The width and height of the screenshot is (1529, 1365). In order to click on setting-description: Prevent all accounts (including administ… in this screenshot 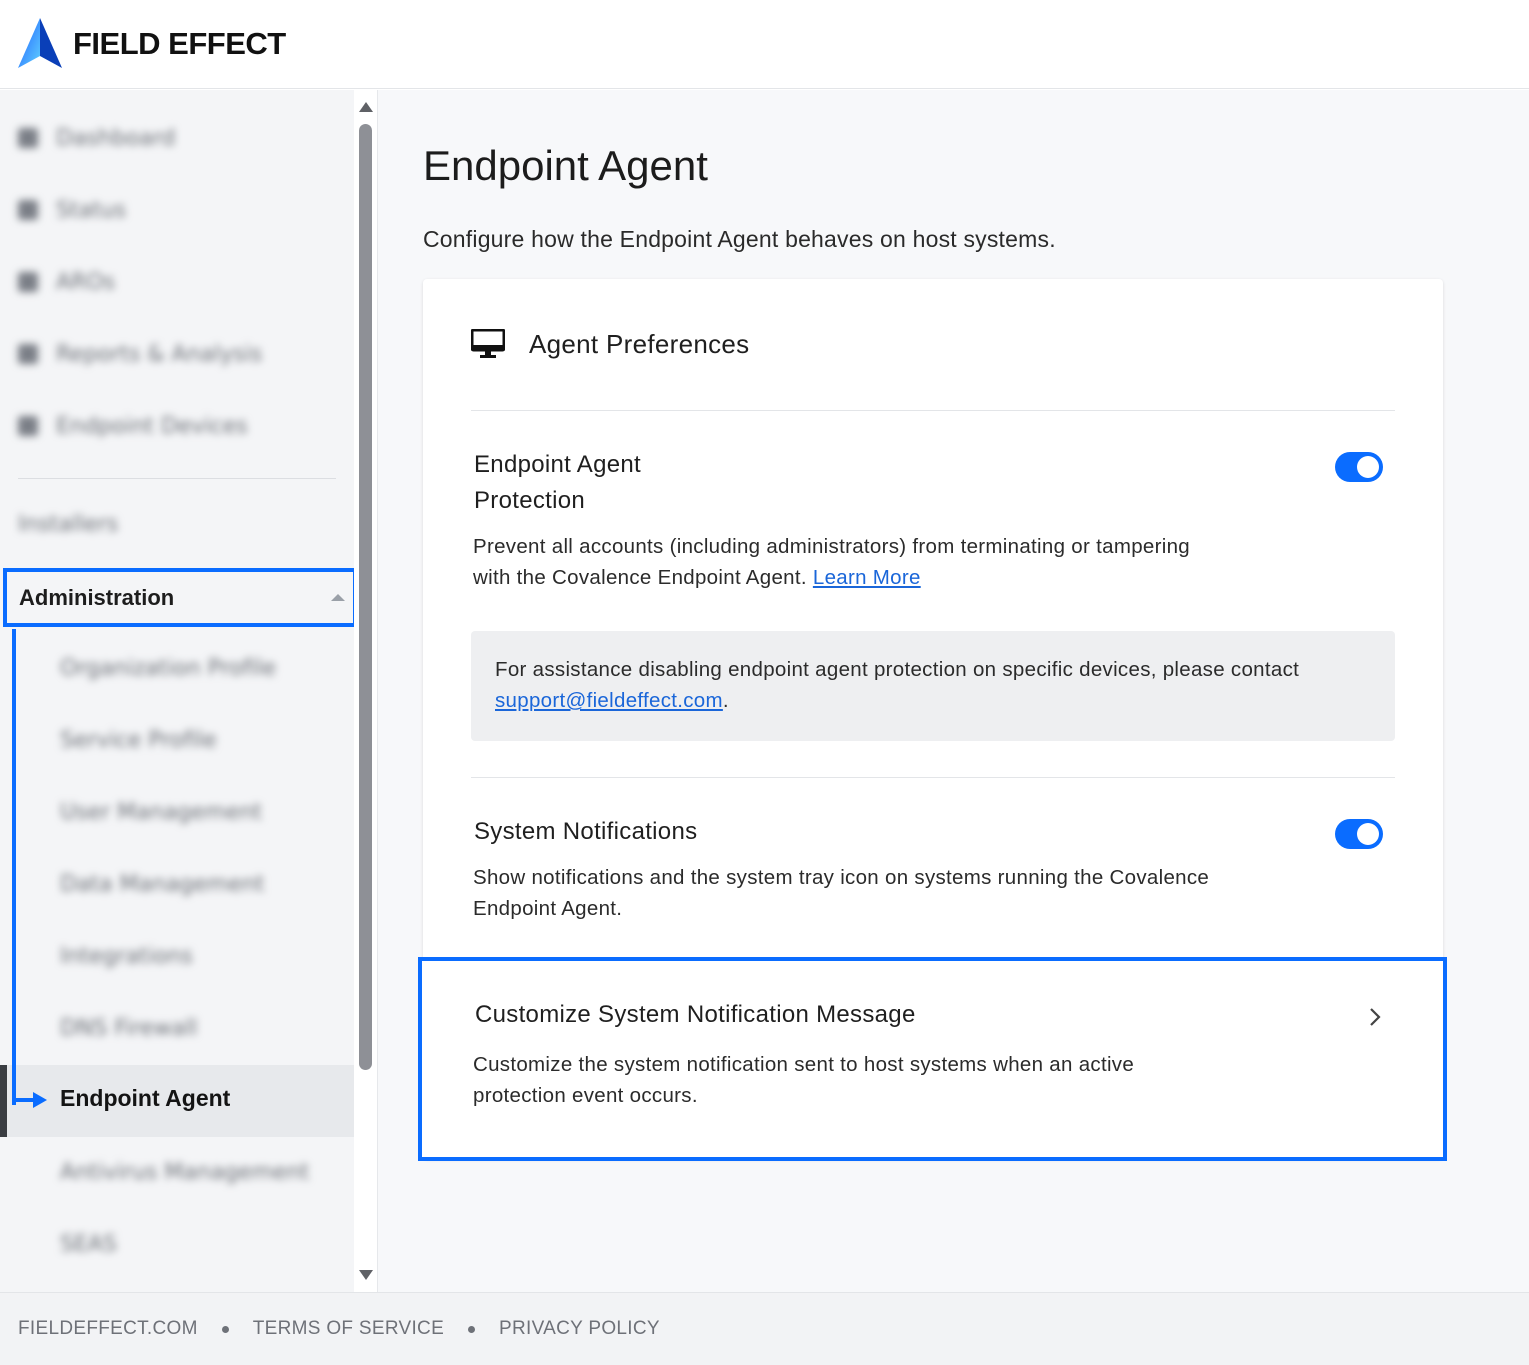, I will do `click(843, 562)`.